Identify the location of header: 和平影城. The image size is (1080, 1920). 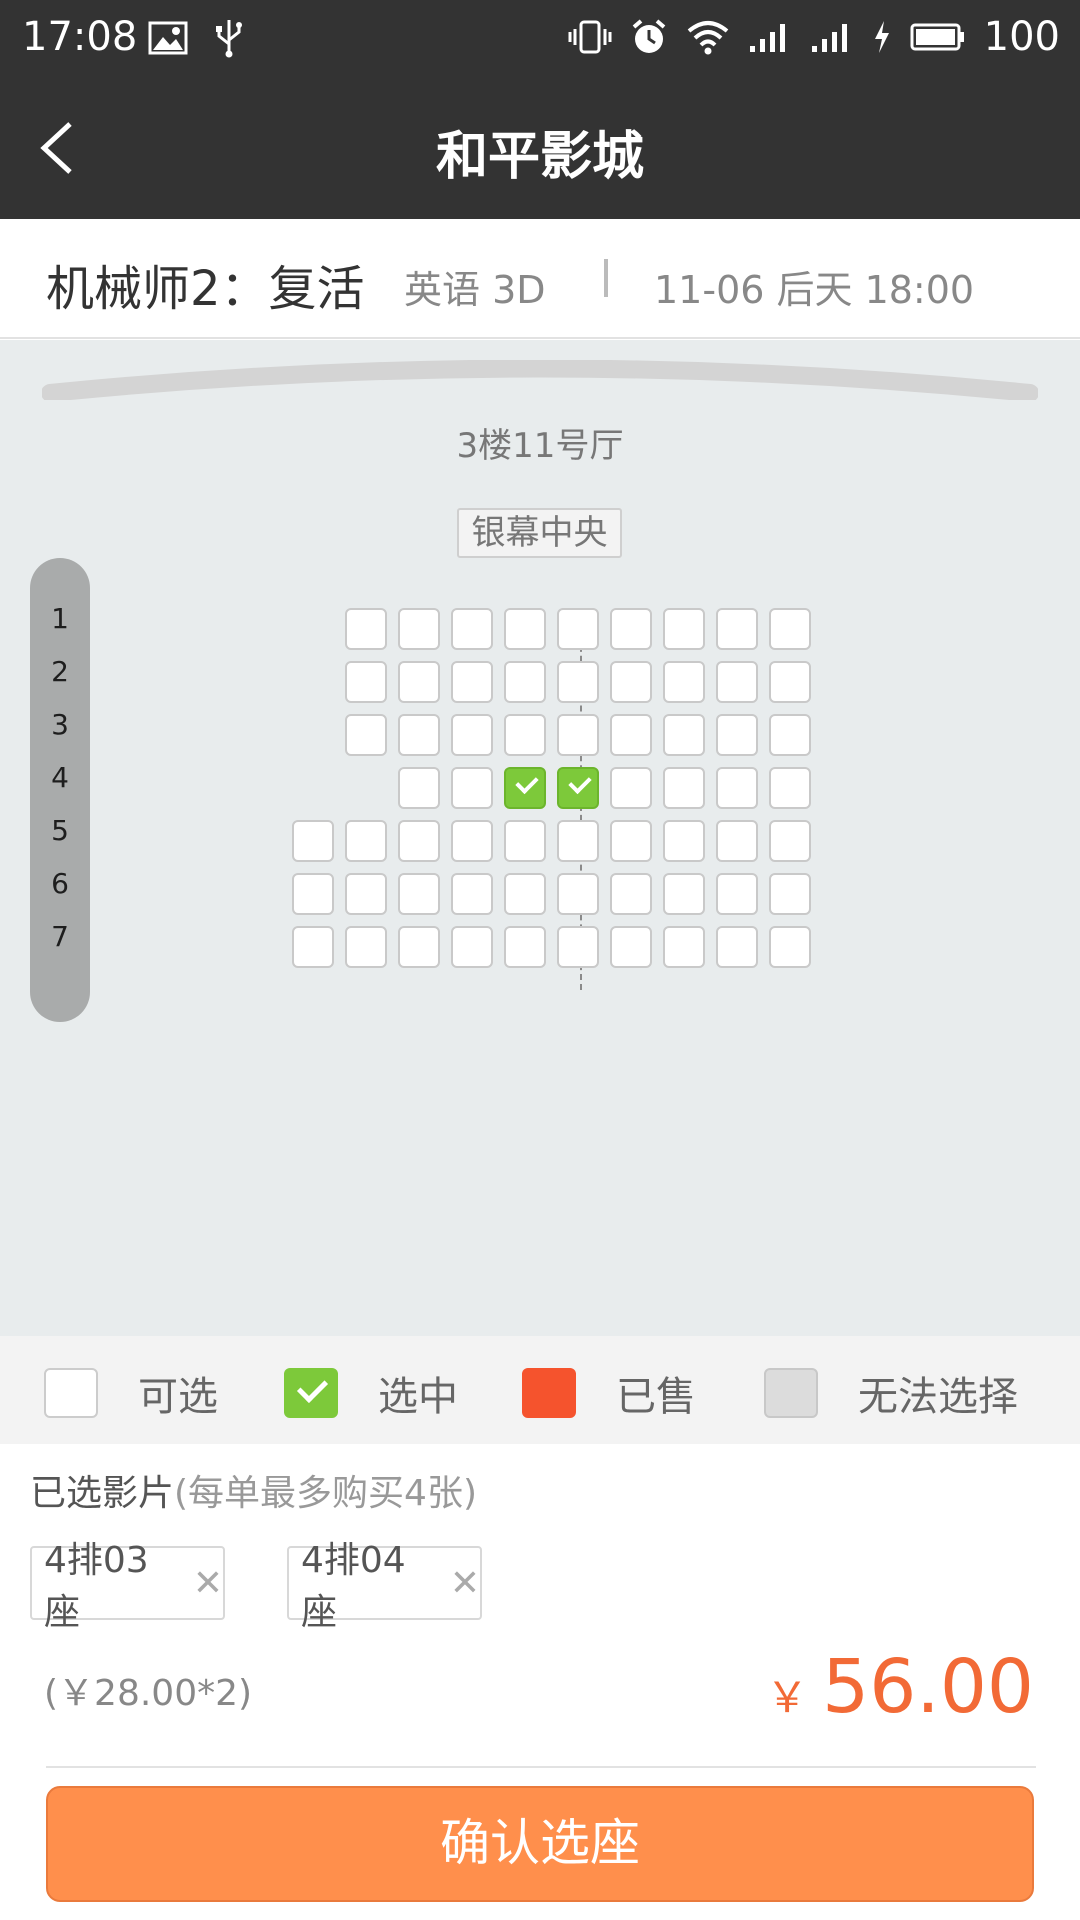
(540, 147).